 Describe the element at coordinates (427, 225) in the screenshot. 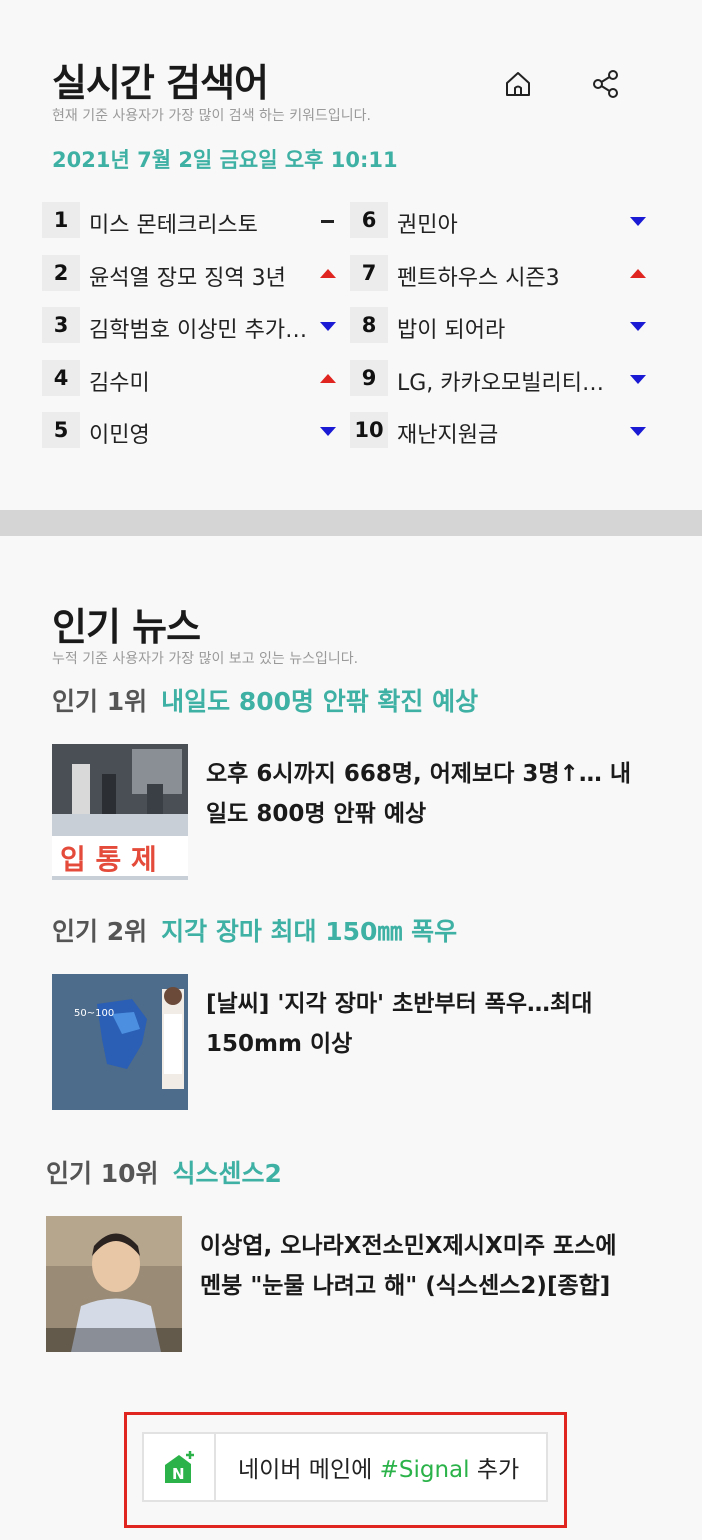

I see `keyword-text: 권민아` at that location.